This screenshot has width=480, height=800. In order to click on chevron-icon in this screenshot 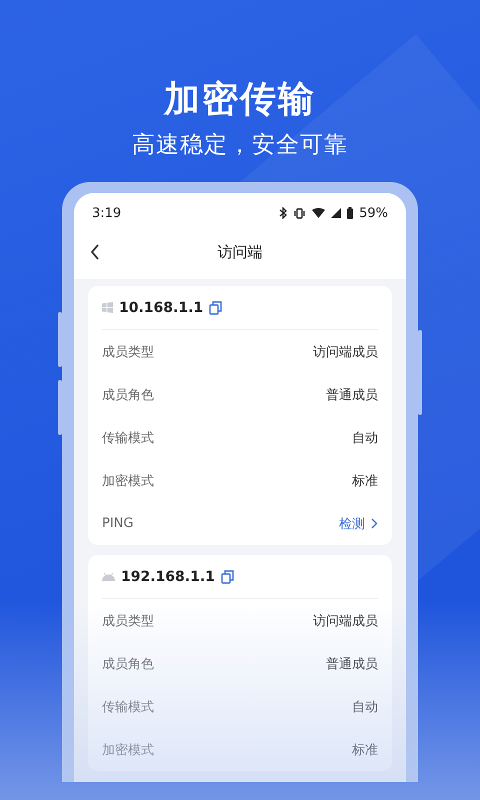, I will do `click(374, 523)`.